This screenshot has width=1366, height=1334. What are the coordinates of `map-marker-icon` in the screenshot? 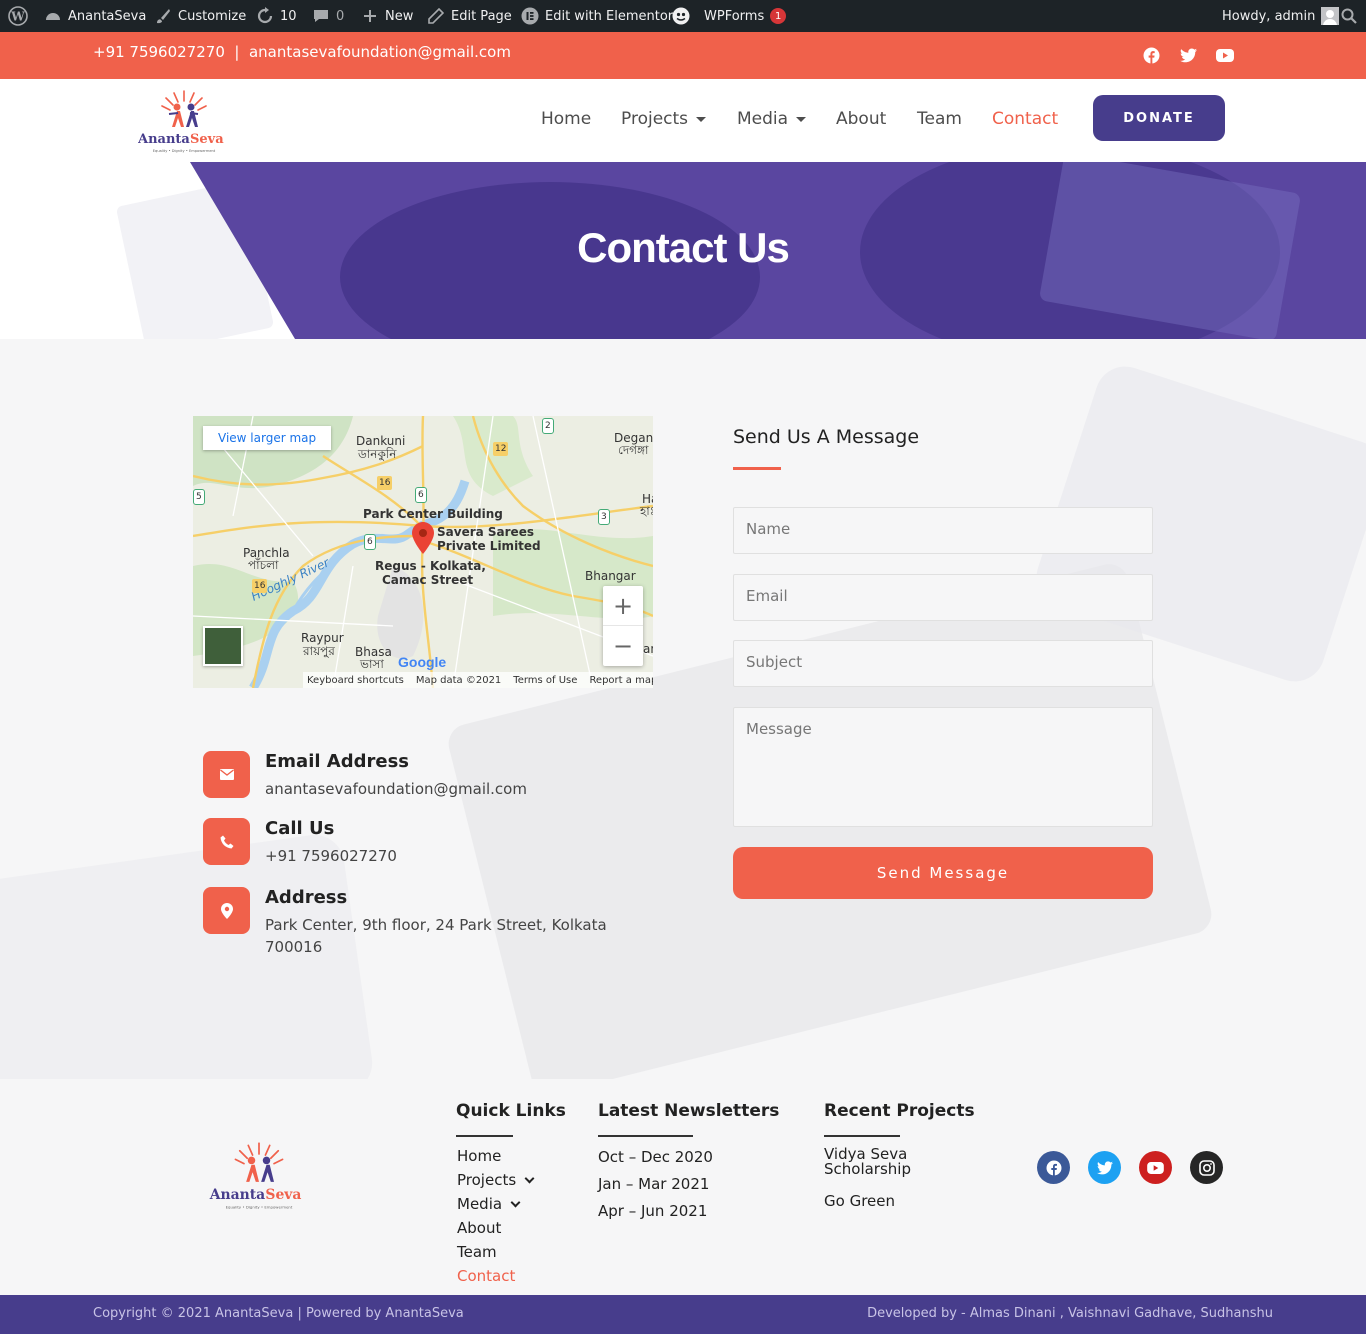 It's located at (226, 910).